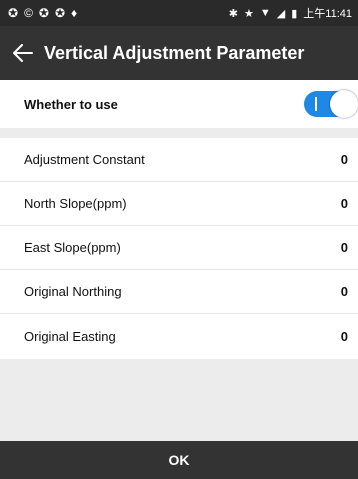 The height and width of the screenshot is (479, 358). I want to click on status-right-icons: ✱ ★ ▼ ◢ ▮ 上午11:41, so click(290, 13).